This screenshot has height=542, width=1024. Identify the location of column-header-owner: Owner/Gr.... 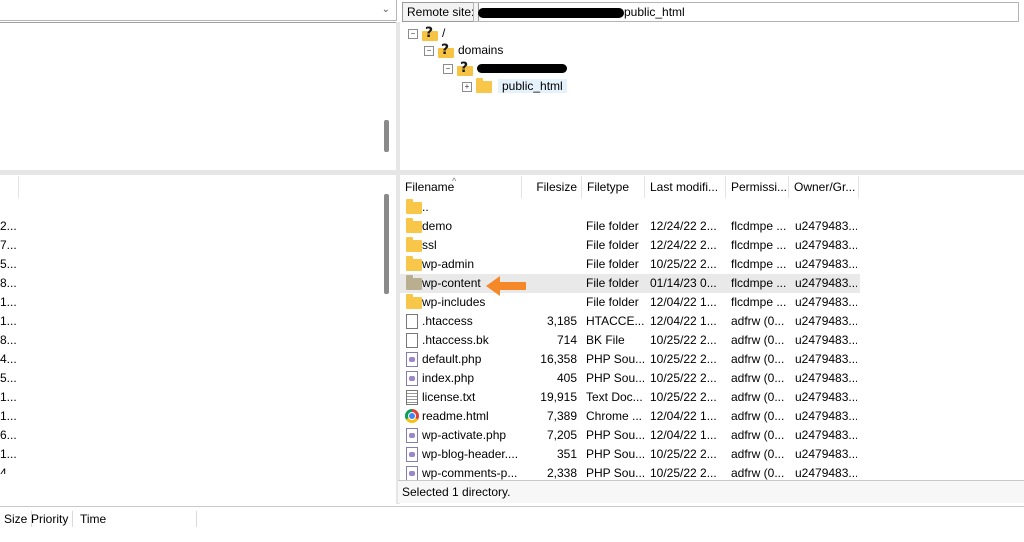
(824, 187).